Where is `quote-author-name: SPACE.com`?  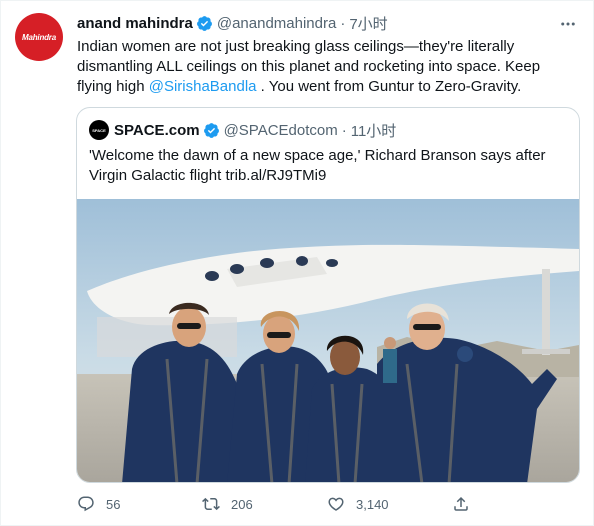 quote-author-name: SPACE.com is located at coordinates (157, 130).